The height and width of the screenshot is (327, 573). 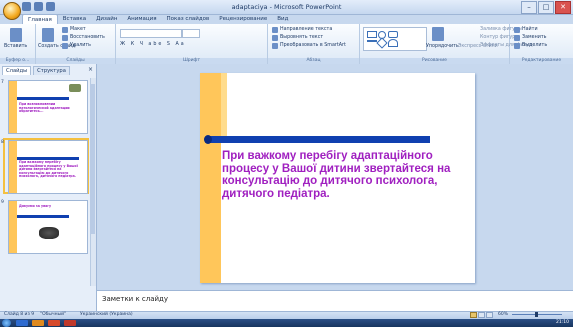 What do you see at coordinates (78, 29) in the screenshot?
I see `layout-button: Макет` at bounding box center [78, 29].